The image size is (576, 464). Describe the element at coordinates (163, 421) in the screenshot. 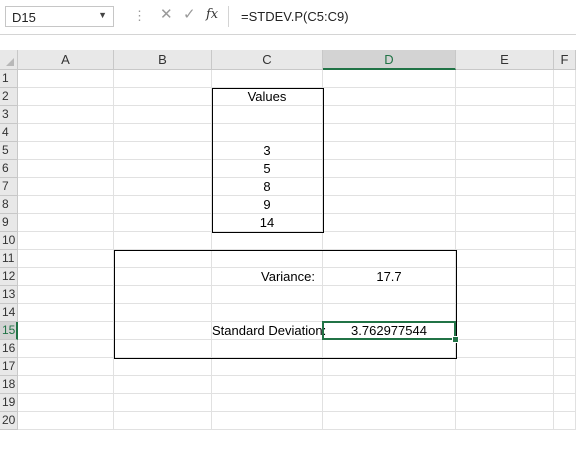

I see `cell-b20` at that location.